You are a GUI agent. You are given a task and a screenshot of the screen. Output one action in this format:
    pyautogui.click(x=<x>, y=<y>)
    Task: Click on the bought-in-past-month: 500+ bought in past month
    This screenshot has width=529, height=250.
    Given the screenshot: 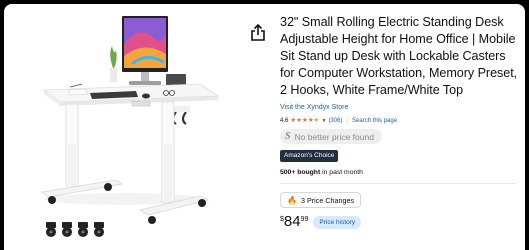 What is the action you would take?
    pyautogui.click(x=400, y=172)
    